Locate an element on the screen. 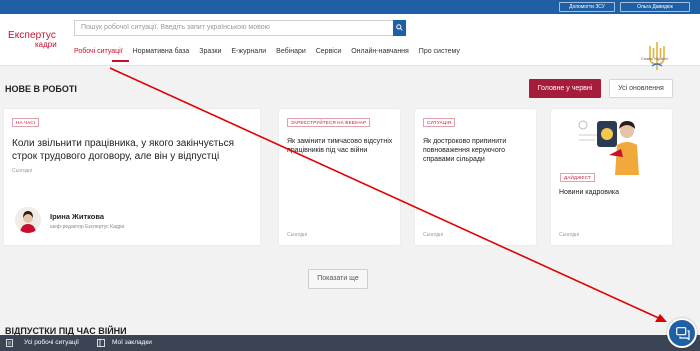  emblem-caption: Слава Україні! is located at coordinates (654, 58).